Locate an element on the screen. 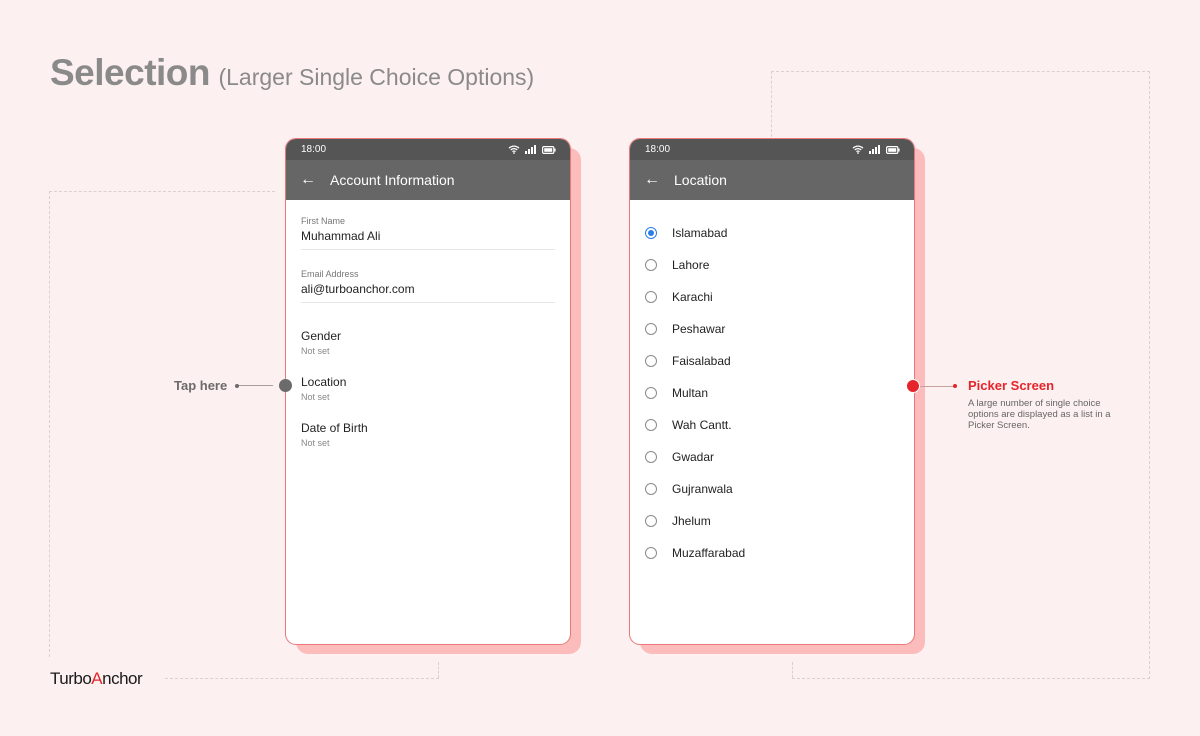 This screenshot has width=1200, height=736. logo-part2: nchor is located at coordinates (122, 678).